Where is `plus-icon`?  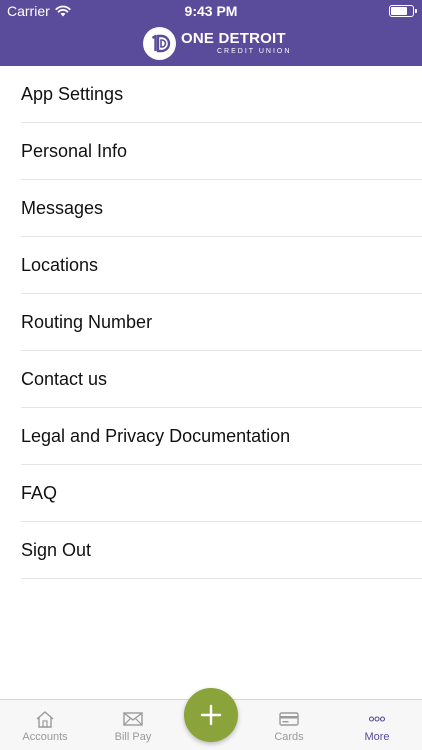 plus-icon is located at coordinates (211, 715).